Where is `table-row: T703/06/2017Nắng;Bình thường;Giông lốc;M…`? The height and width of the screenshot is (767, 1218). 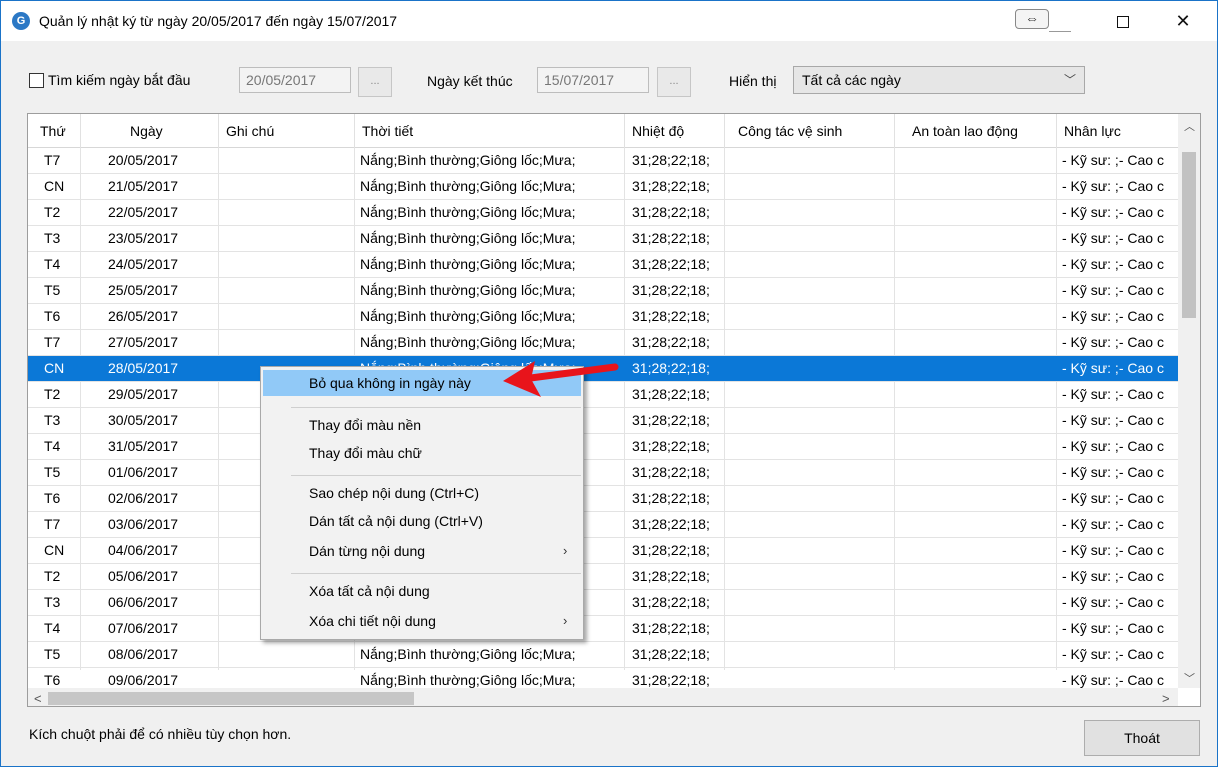 table-row: T703/06/2017Nắng;Bình thường;Giông lốc;M… is located at coordinates (603, 525).